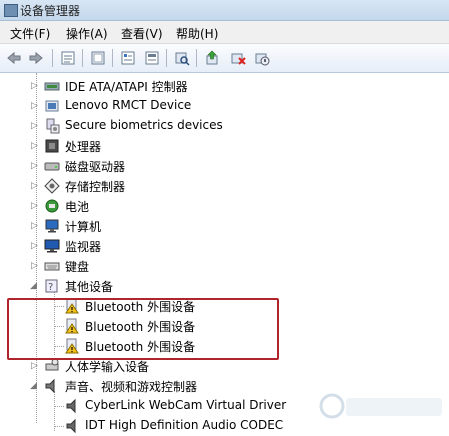  What do you see at coordinates (30, 33) in the screenshot?
I see `menu-file: 文件(F)` at bounding box center [30, 33].